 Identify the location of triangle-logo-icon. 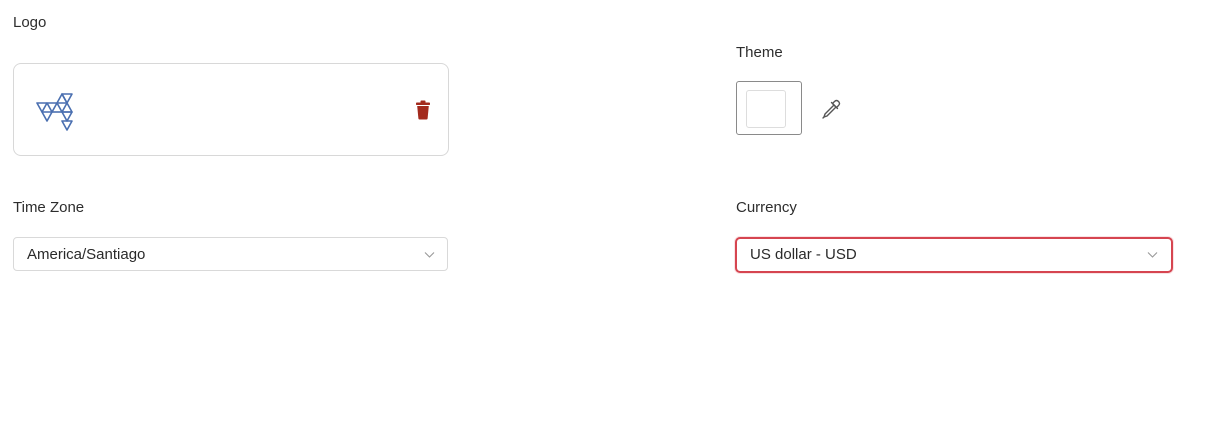
(54, 112).